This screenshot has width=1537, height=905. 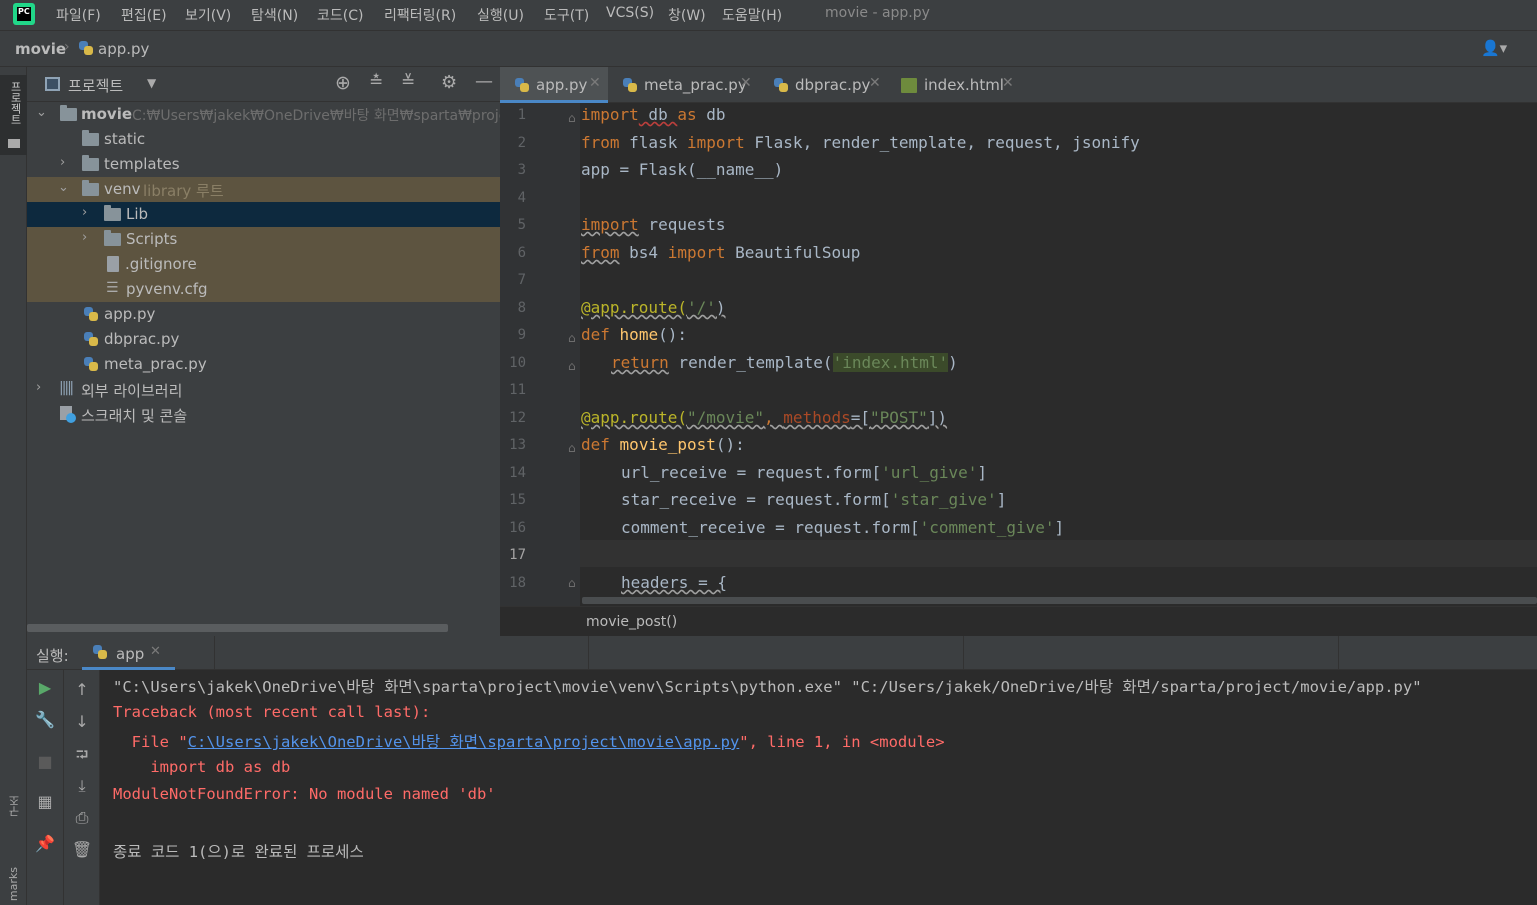 I want to click on menu-vcs: VCS(S), so click(x=630, y=13).